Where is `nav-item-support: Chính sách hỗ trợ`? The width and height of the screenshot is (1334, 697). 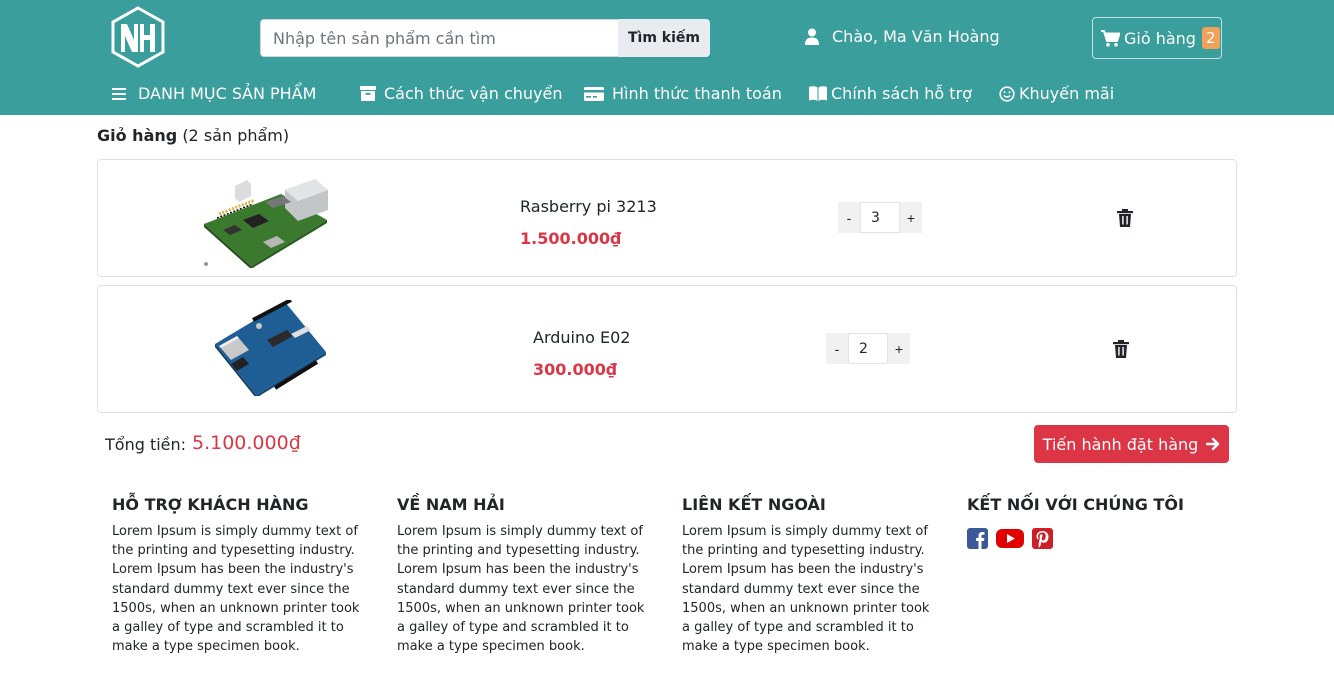 nav-item-support: Chính sách hỗ trợ is located at coordinates (890, 93).